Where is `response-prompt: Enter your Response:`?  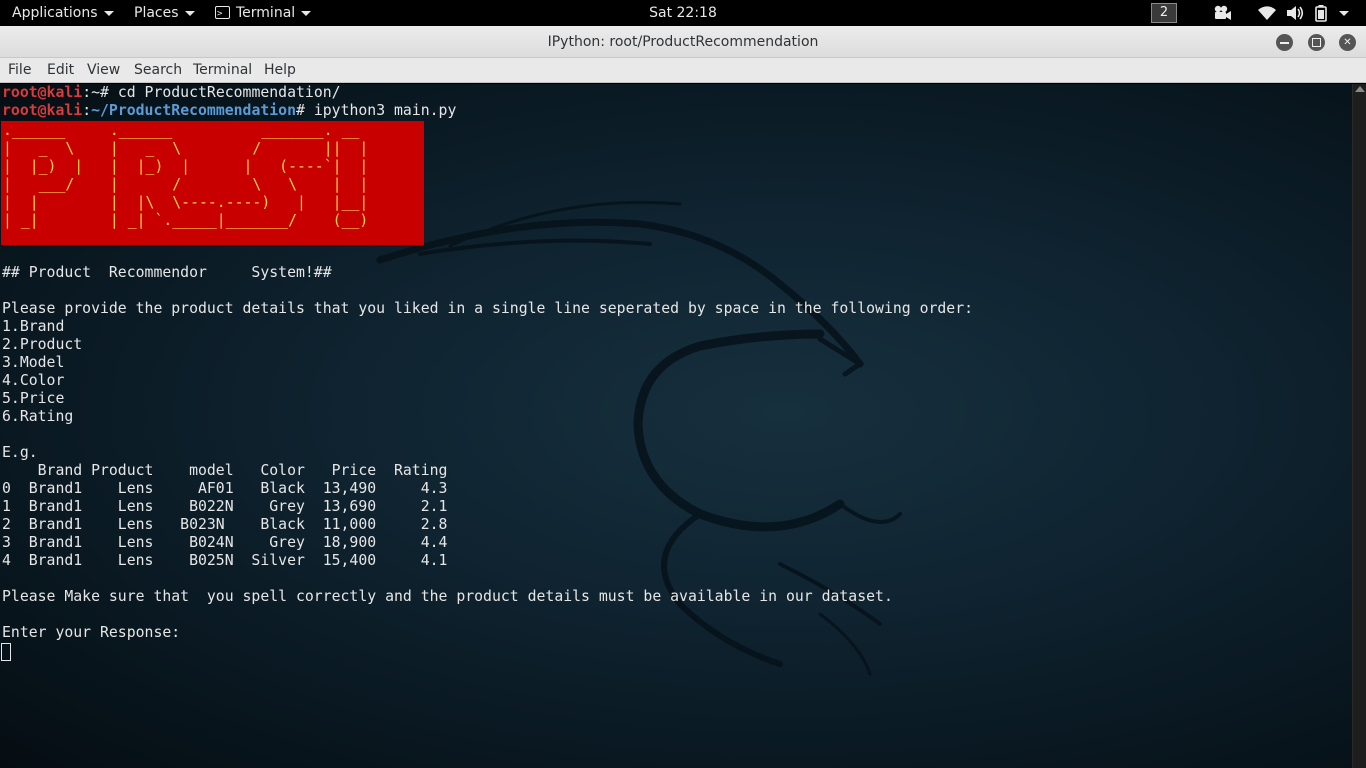 response-prompt: Enter your Response: is located at coordinates (91, 632).